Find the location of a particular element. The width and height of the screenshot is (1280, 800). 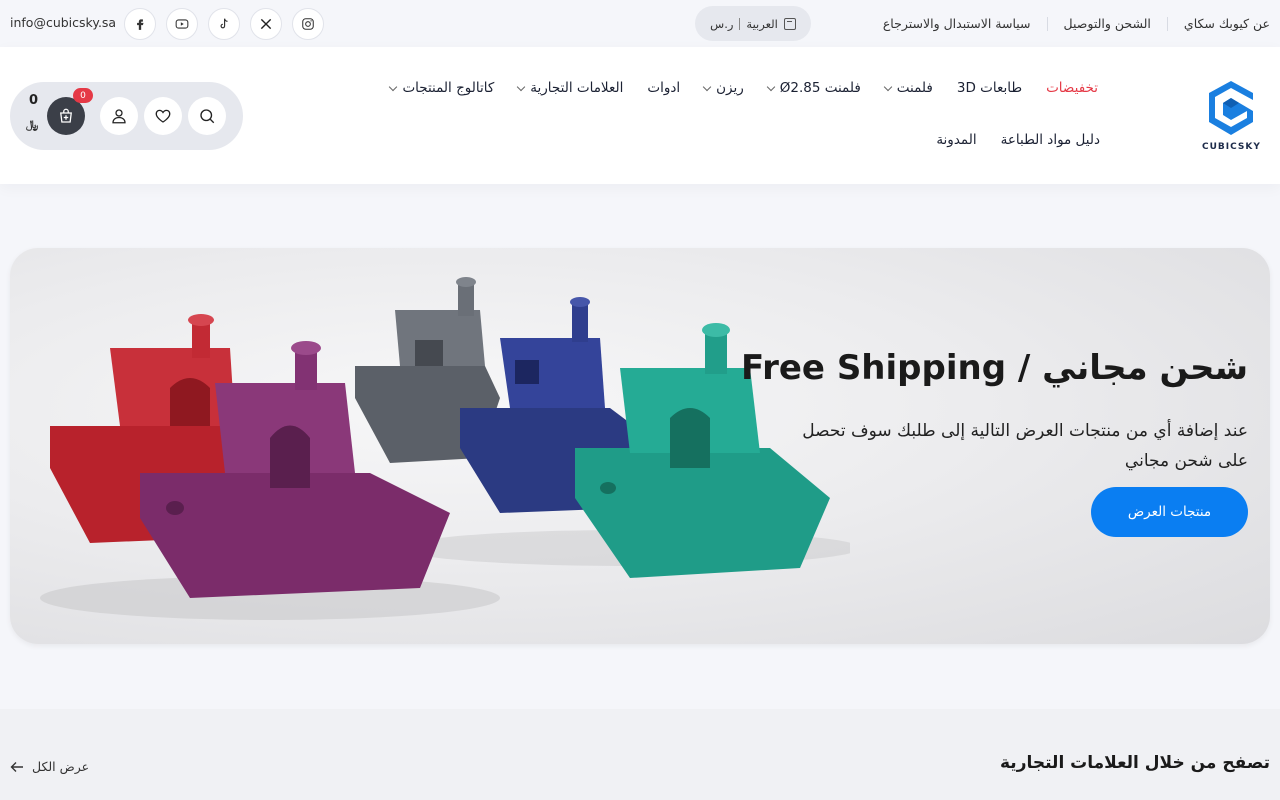

nav-item-sale: تخفيضات is located at coordinates (1073, 88).